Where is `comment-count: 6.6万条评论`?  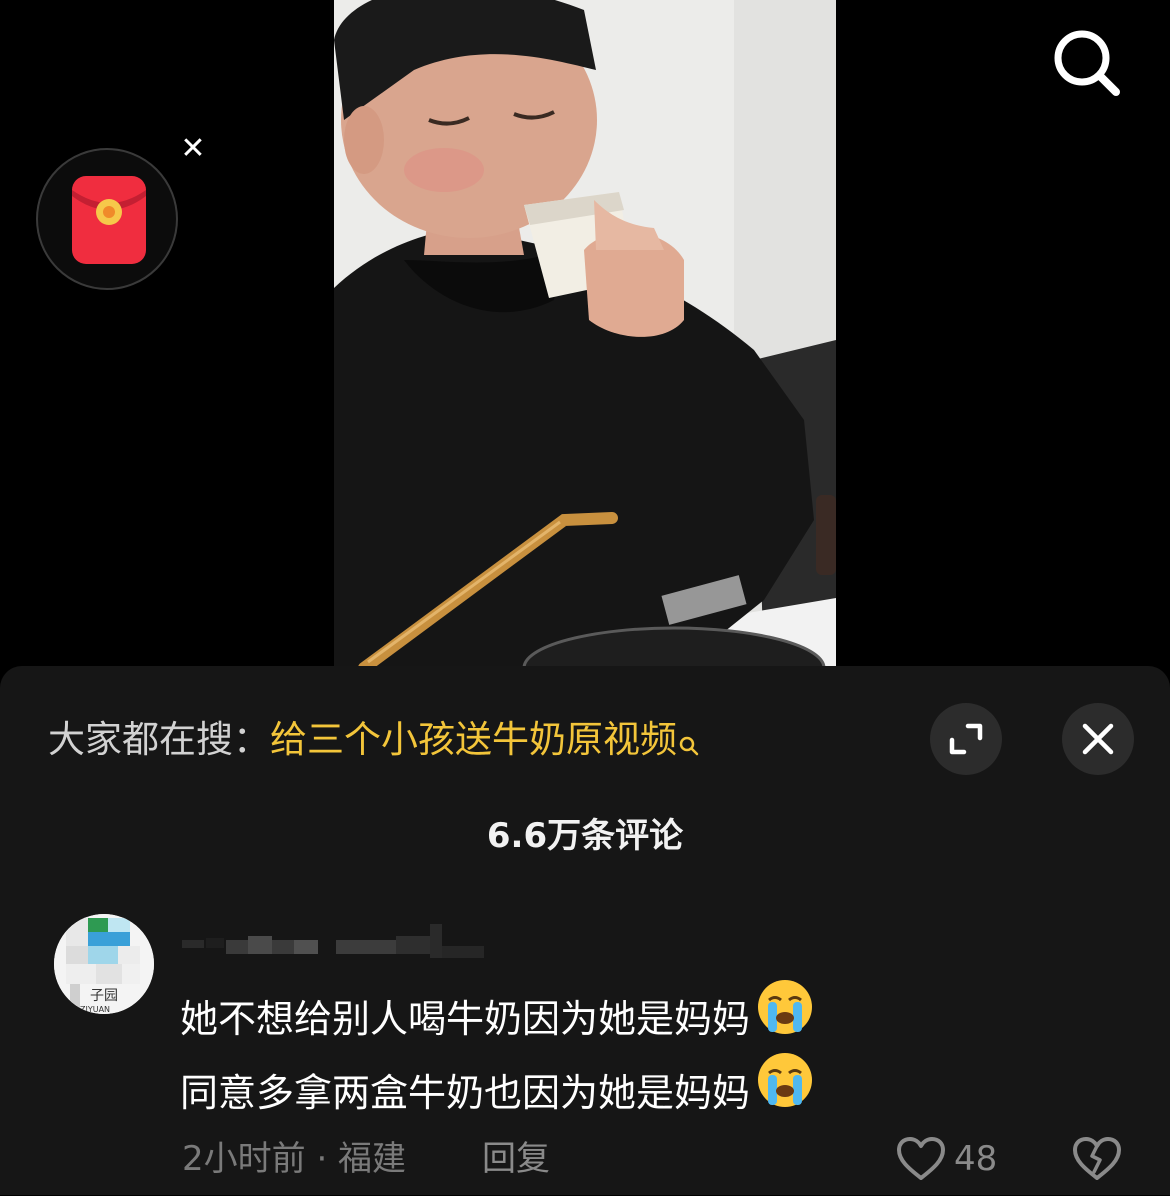
comment-count: 6.6万条评论 is located at coordinates (585, 836).